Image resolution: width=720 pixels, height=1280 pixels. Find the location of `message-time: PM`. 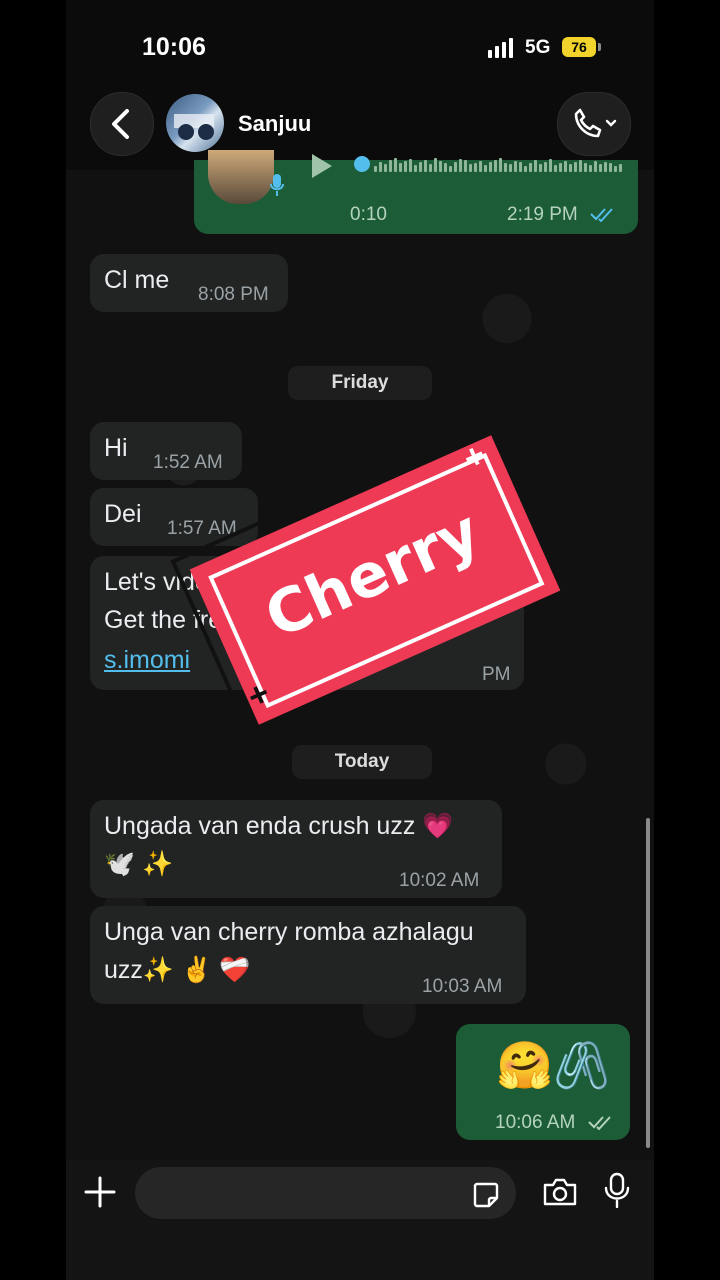

message-time: PM is located at coordinates (496, 674).